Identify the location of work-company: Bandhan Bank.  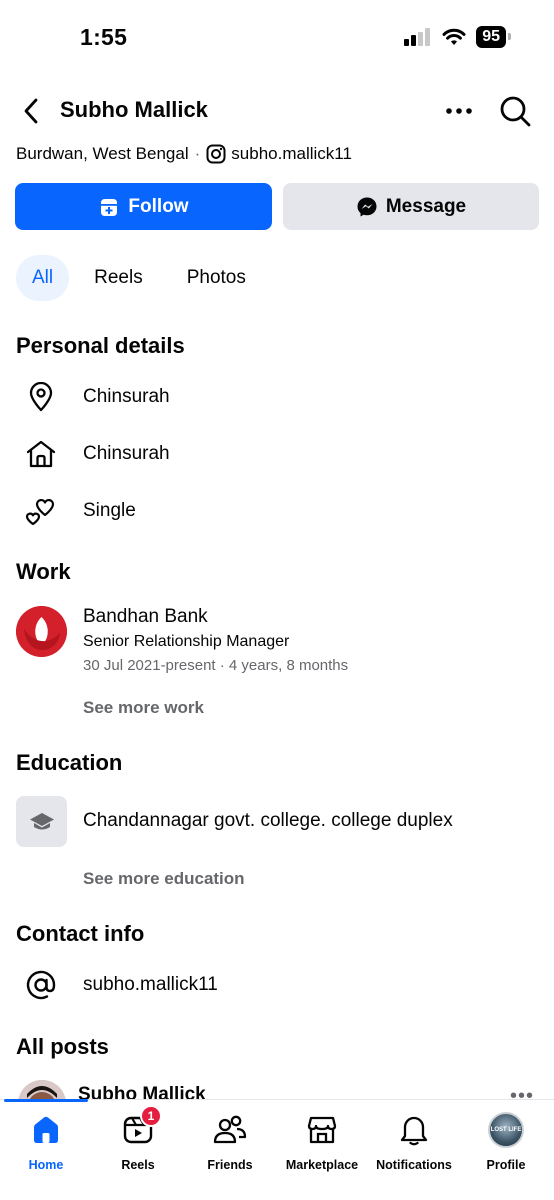
(145, 616).